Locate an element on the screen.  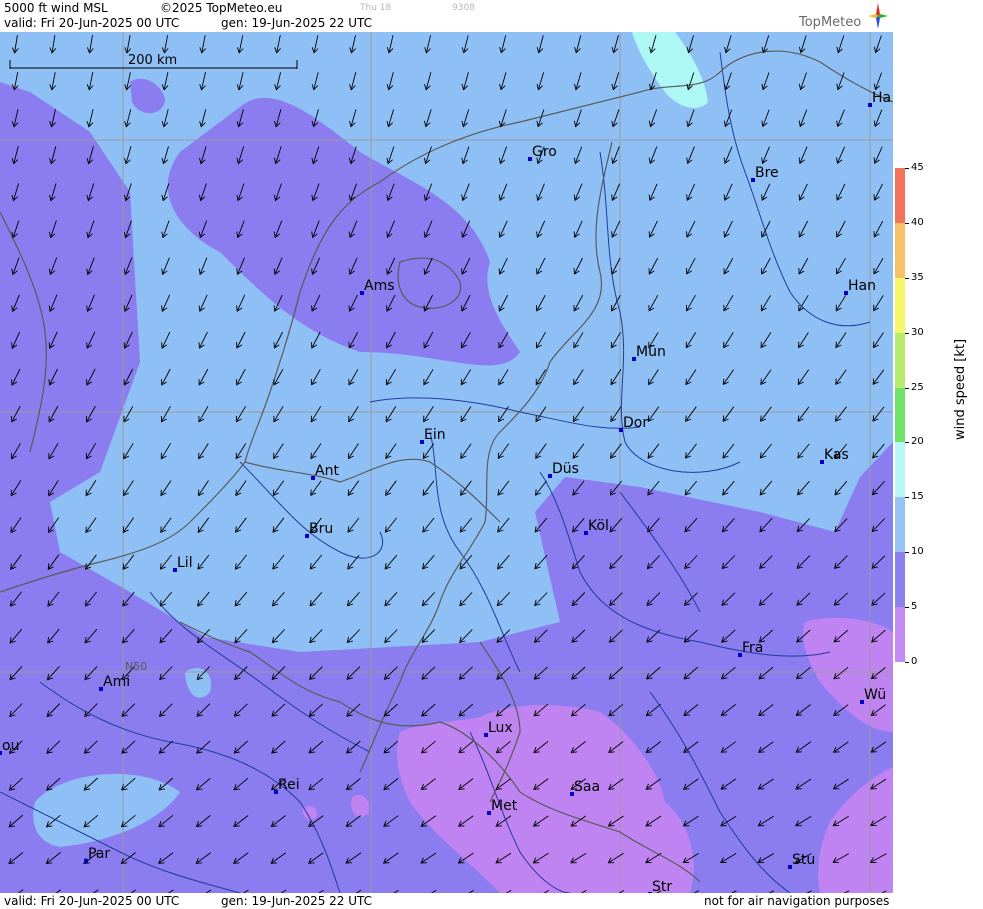
copyright-text: ©2025 TopMeteo.eu is located at coordinates (221, 8).